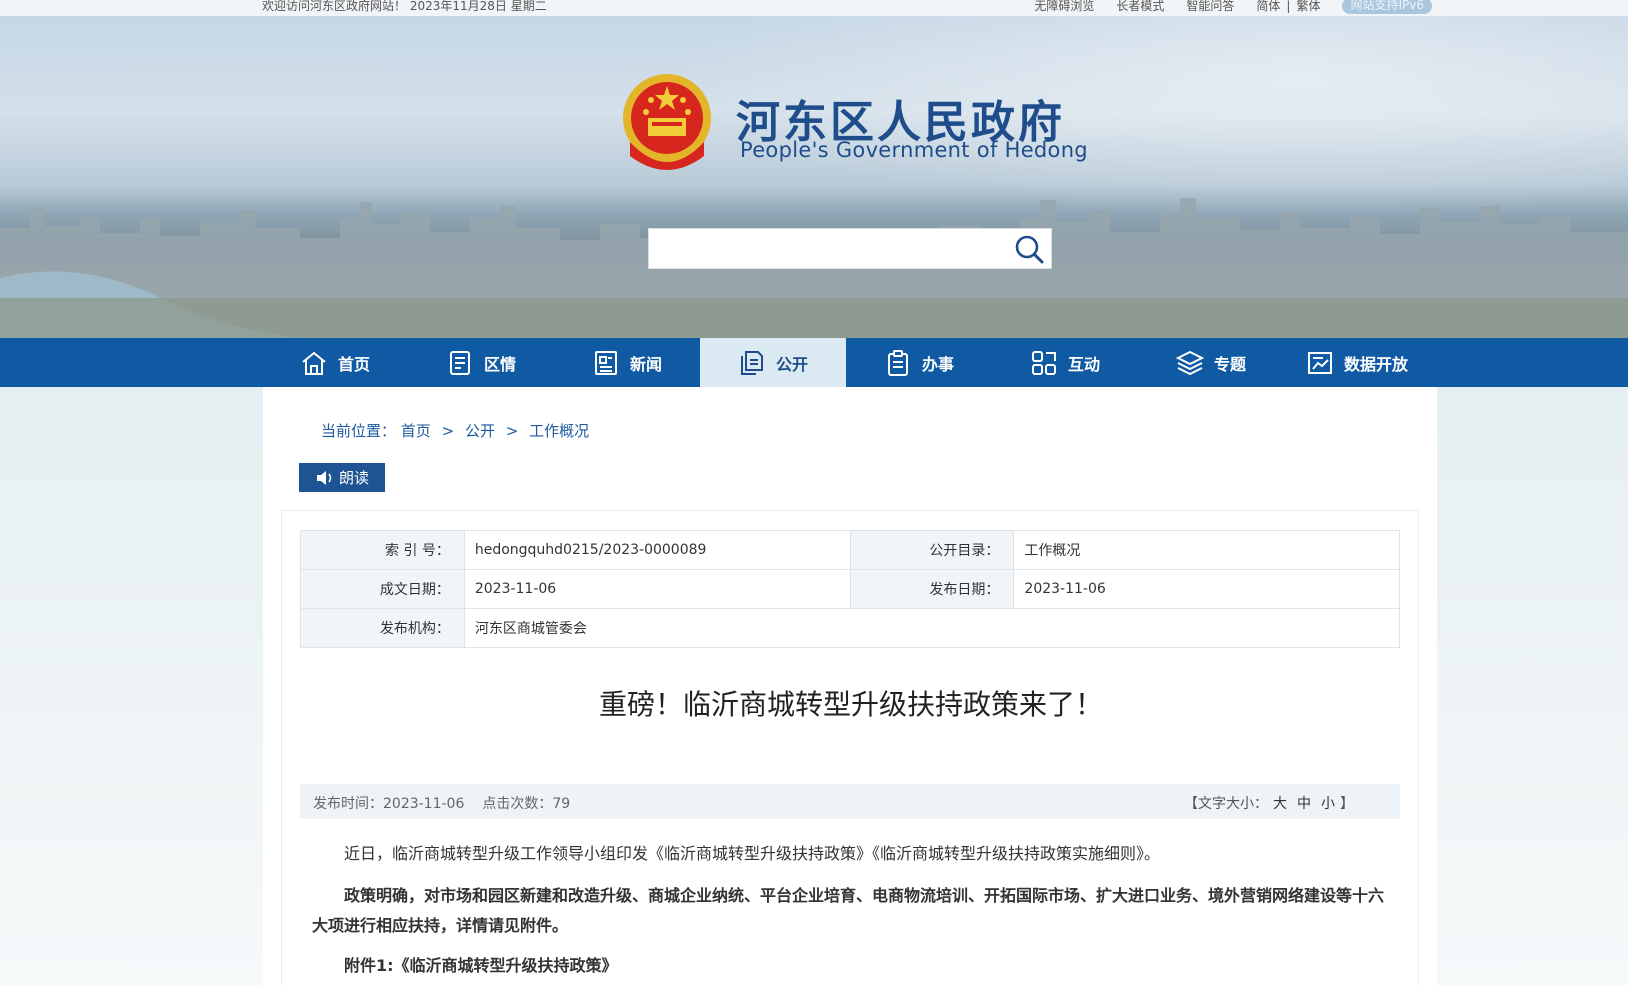 The width and height of the screenshot is (1628, 985). I want to click on home-icon, so click(314, 363).